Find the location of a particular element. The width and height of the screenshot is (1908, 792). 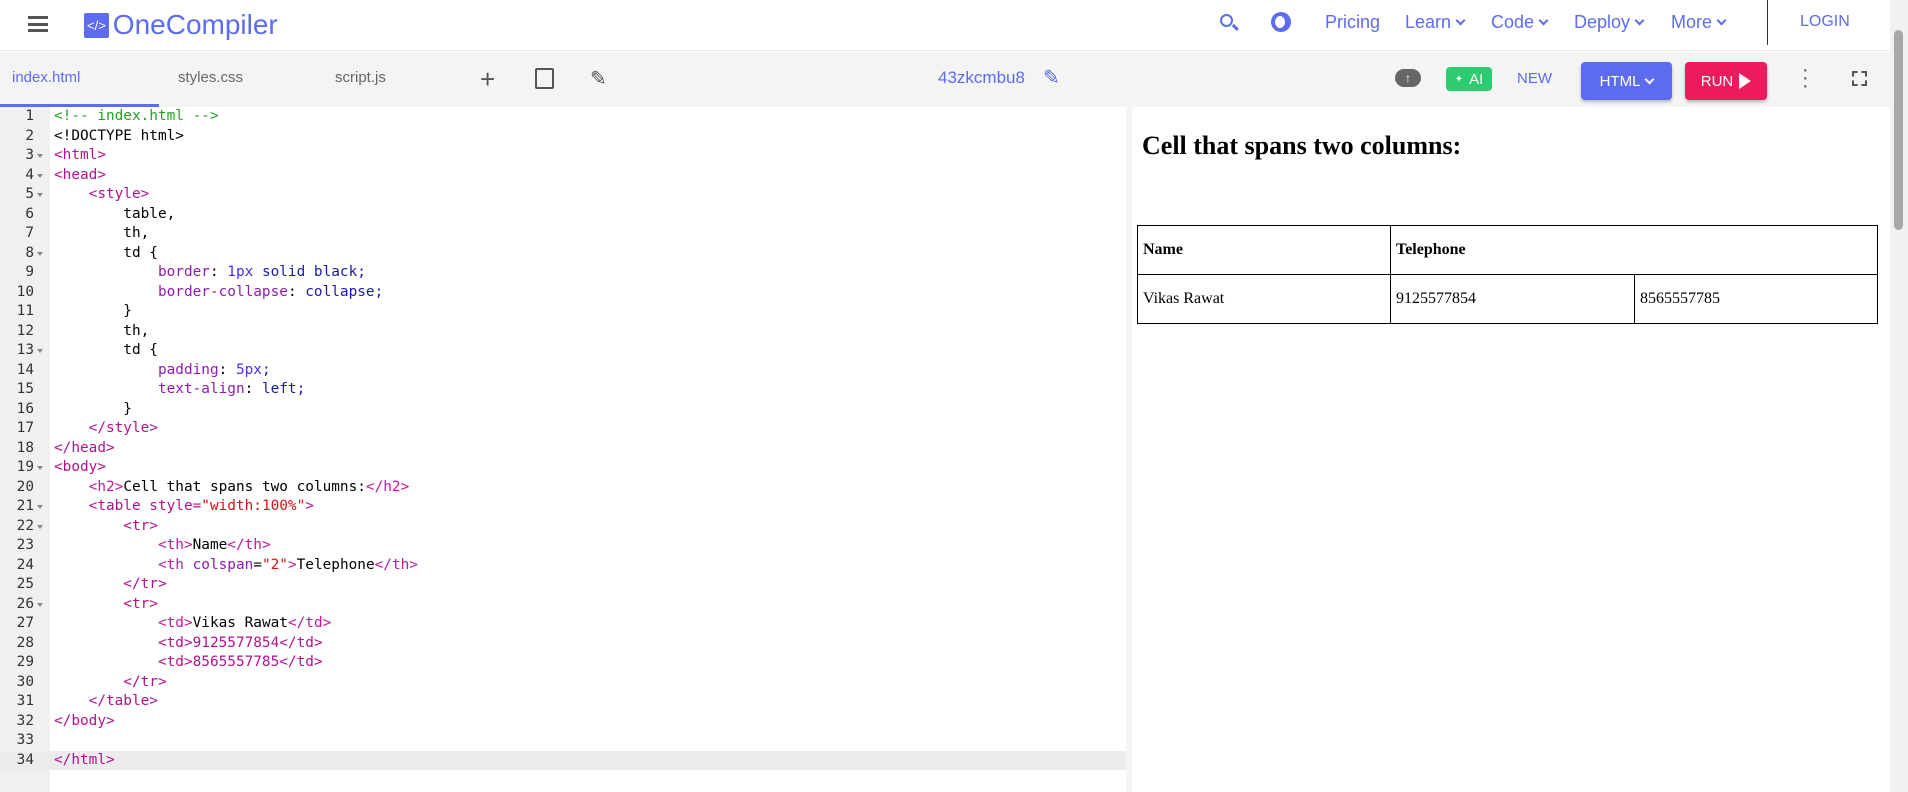

more-options-icon: · · · is located at coordinates (1805, 78).